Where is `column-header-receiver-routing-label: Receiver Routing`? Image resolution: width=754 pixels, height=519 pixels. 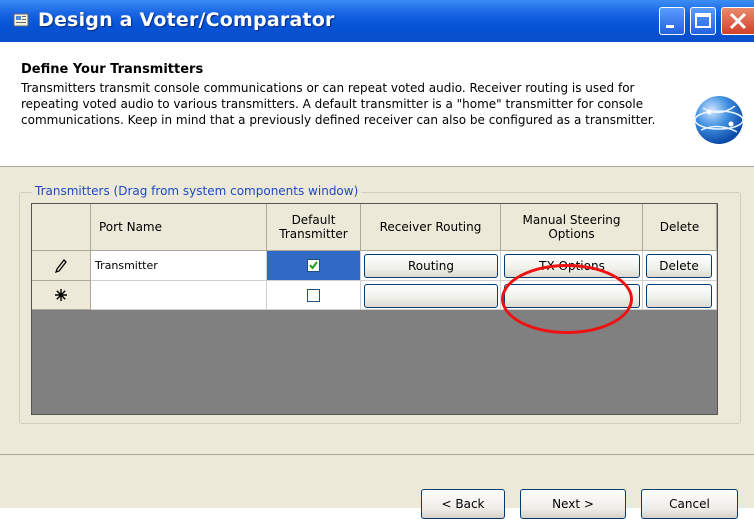
column-header-receiver-routing-label: Receiver Routing is located at coordinates (430, 227).